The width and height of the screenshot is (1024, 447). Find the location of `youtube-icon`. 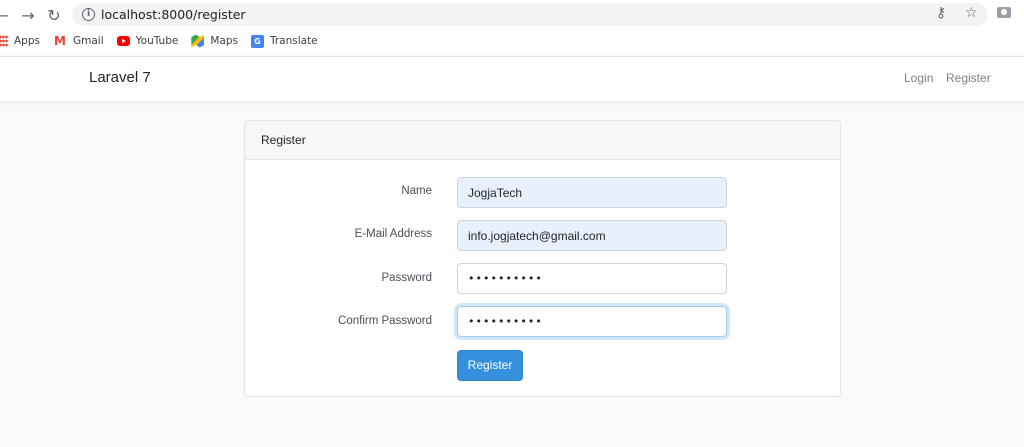

youtube-icon is located at coordinates (123, 41).